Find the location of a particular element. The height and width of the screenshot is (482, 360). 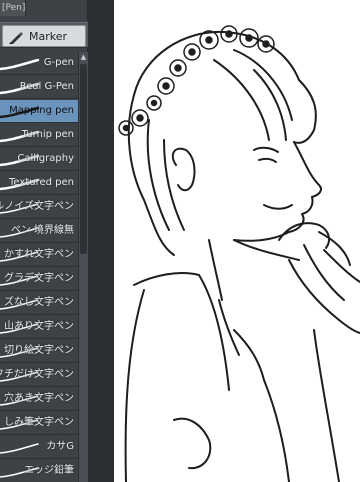

scroll-up-arrow-icon: ▲ is located at coordinates (83, 57).